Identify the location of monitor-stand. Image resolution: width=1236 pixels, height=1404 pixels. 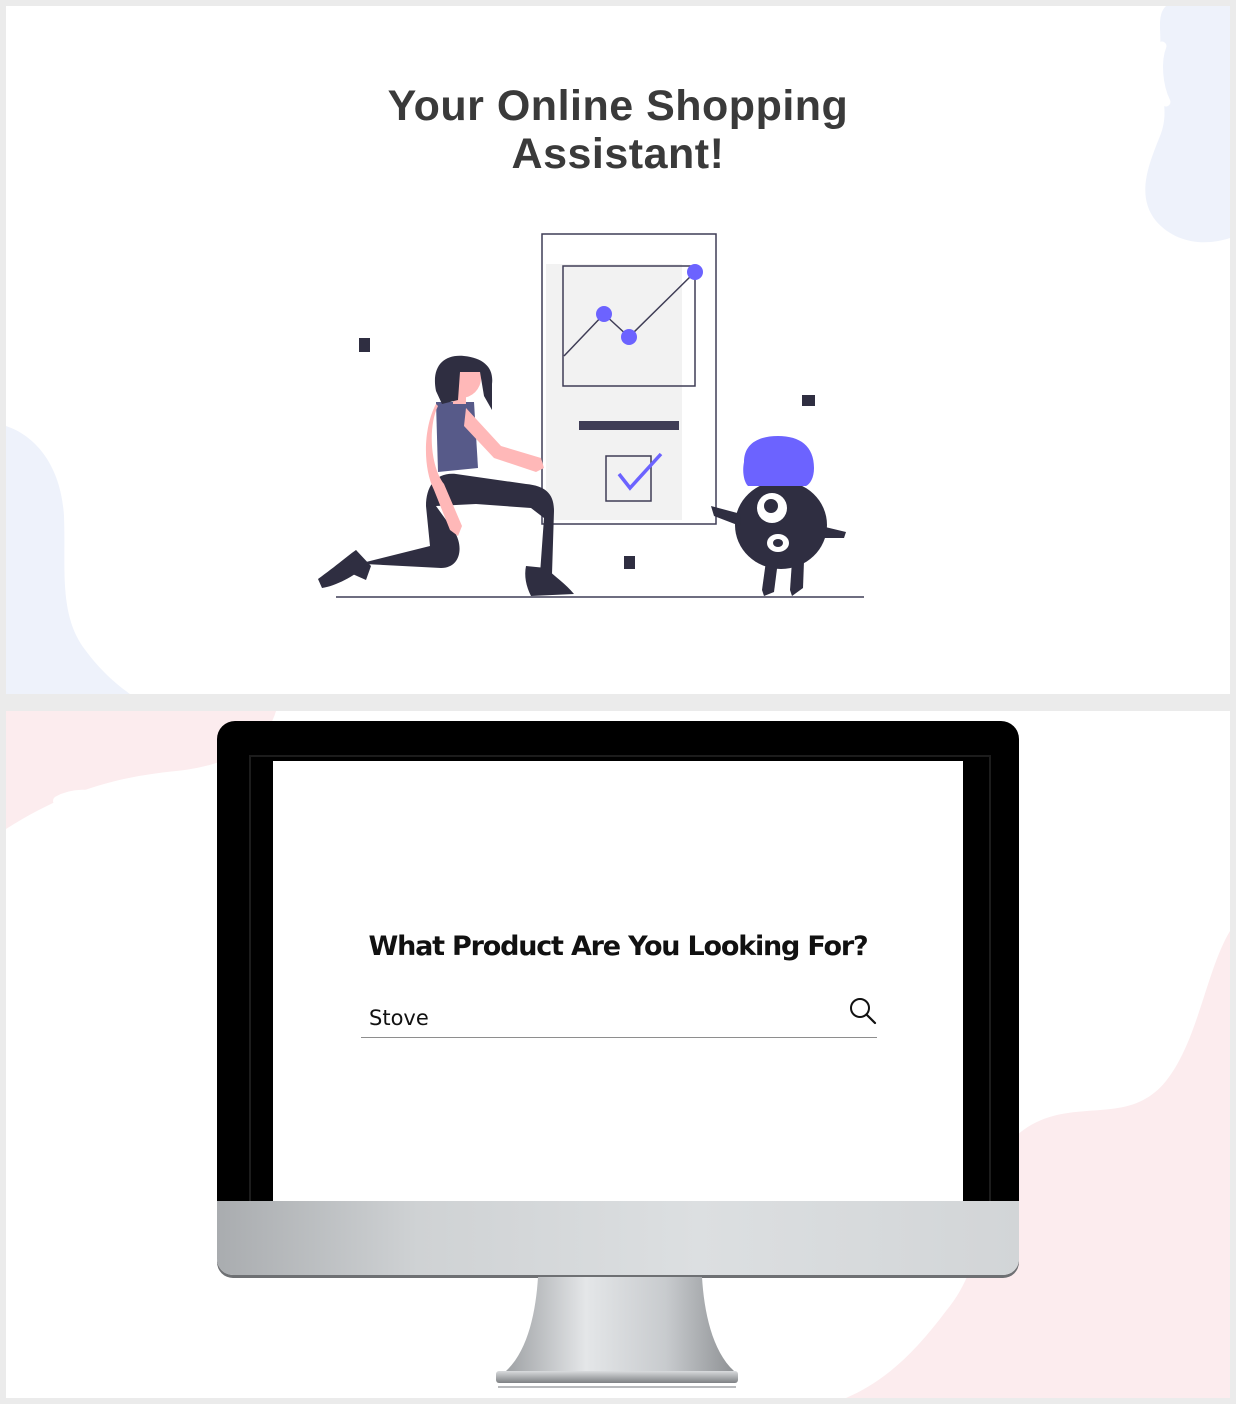
(617, 1332).